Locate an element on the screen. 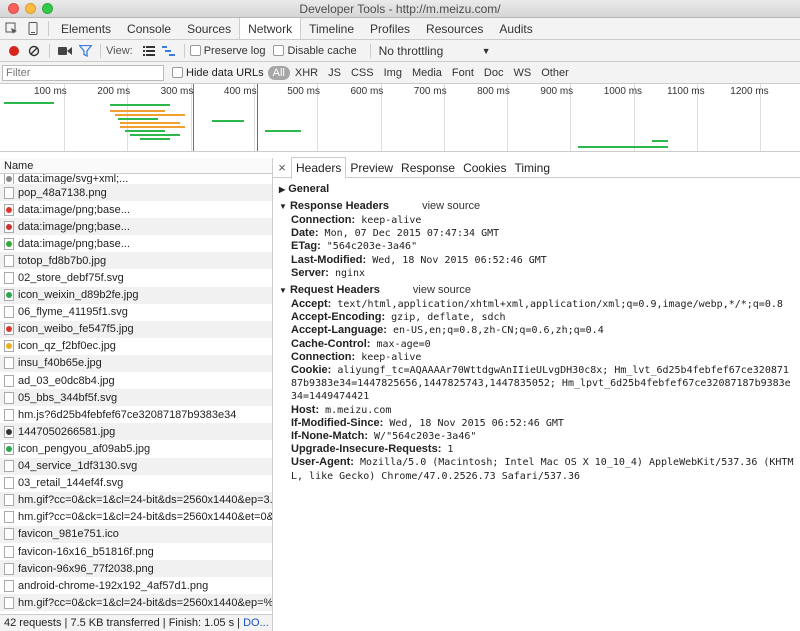  request-name: 05_bbs_344bf5f.svg is located at coordinates (68, 397).